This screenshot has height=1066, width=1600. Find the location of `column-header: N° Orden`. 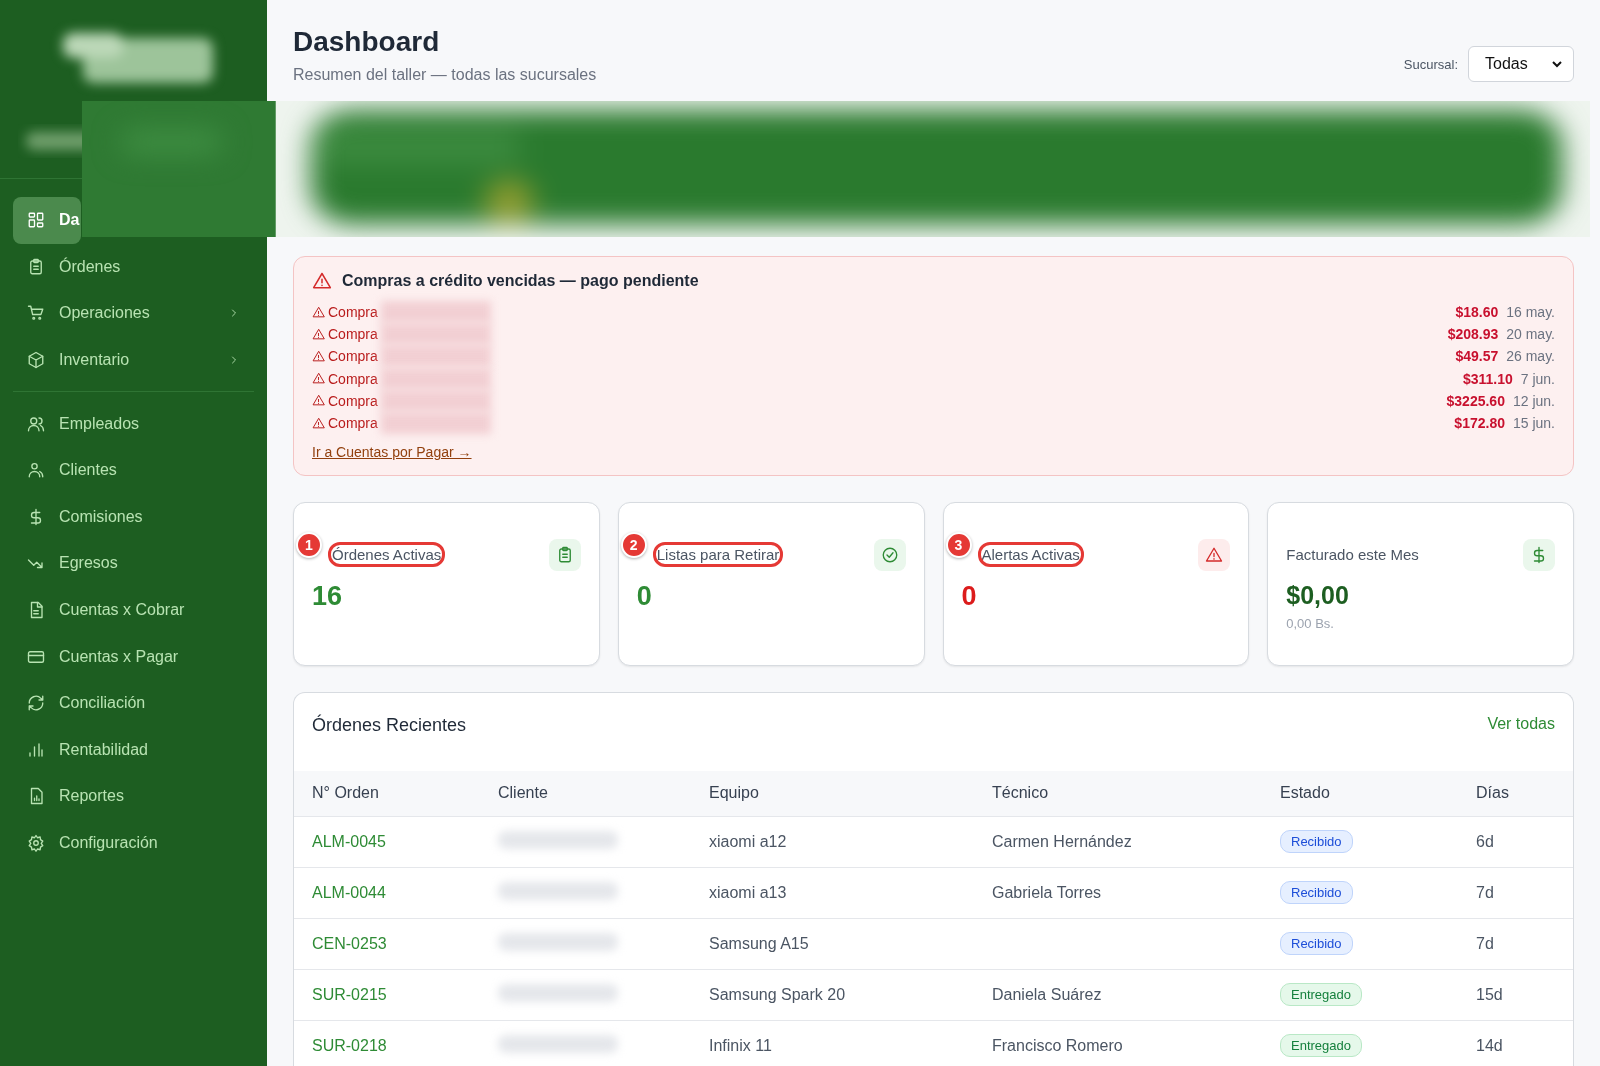

column-header: N° Orden is located at coordinates (387, 794).